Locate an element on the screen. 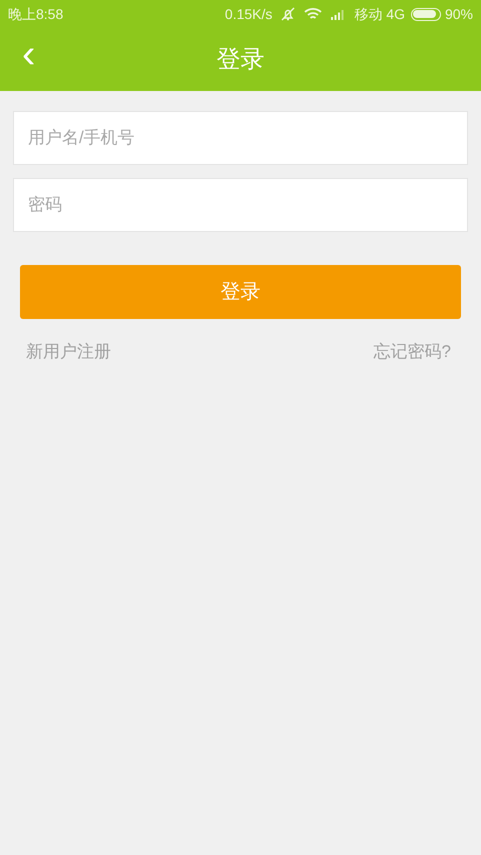 The width and height of the screenshot is (481, 855). mute-icon is located at coordinates (288, 14).